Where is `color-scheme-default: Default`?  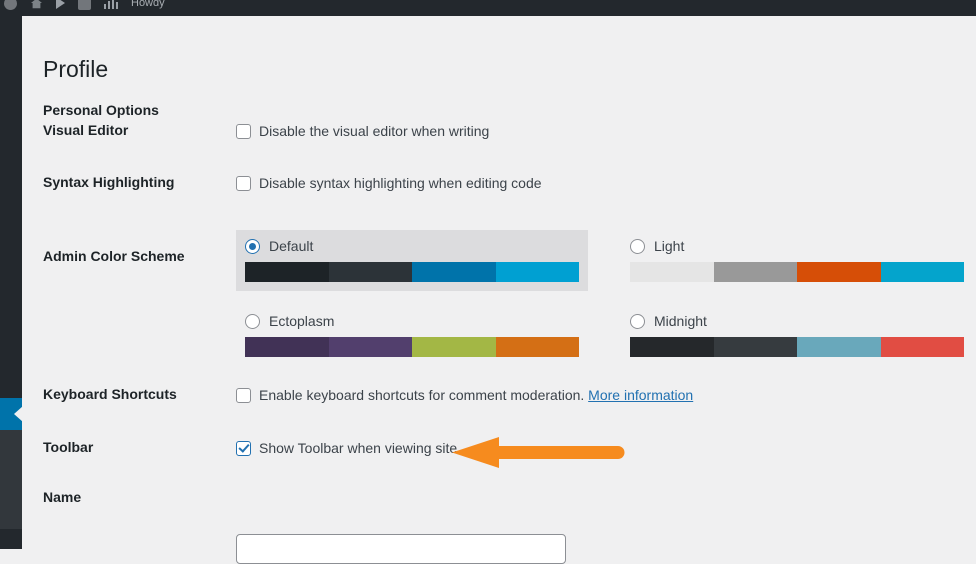 color-scheme-default: Default is located at coordinates (412, 260).